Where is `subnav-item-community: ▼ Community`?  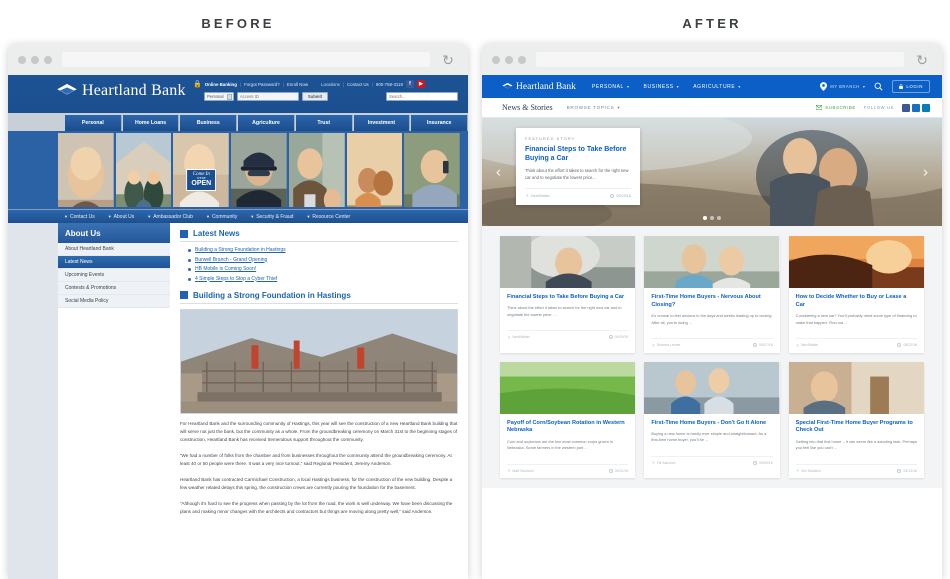 subnav-item-community: ▼ Community is located at coordinates (221, 217).